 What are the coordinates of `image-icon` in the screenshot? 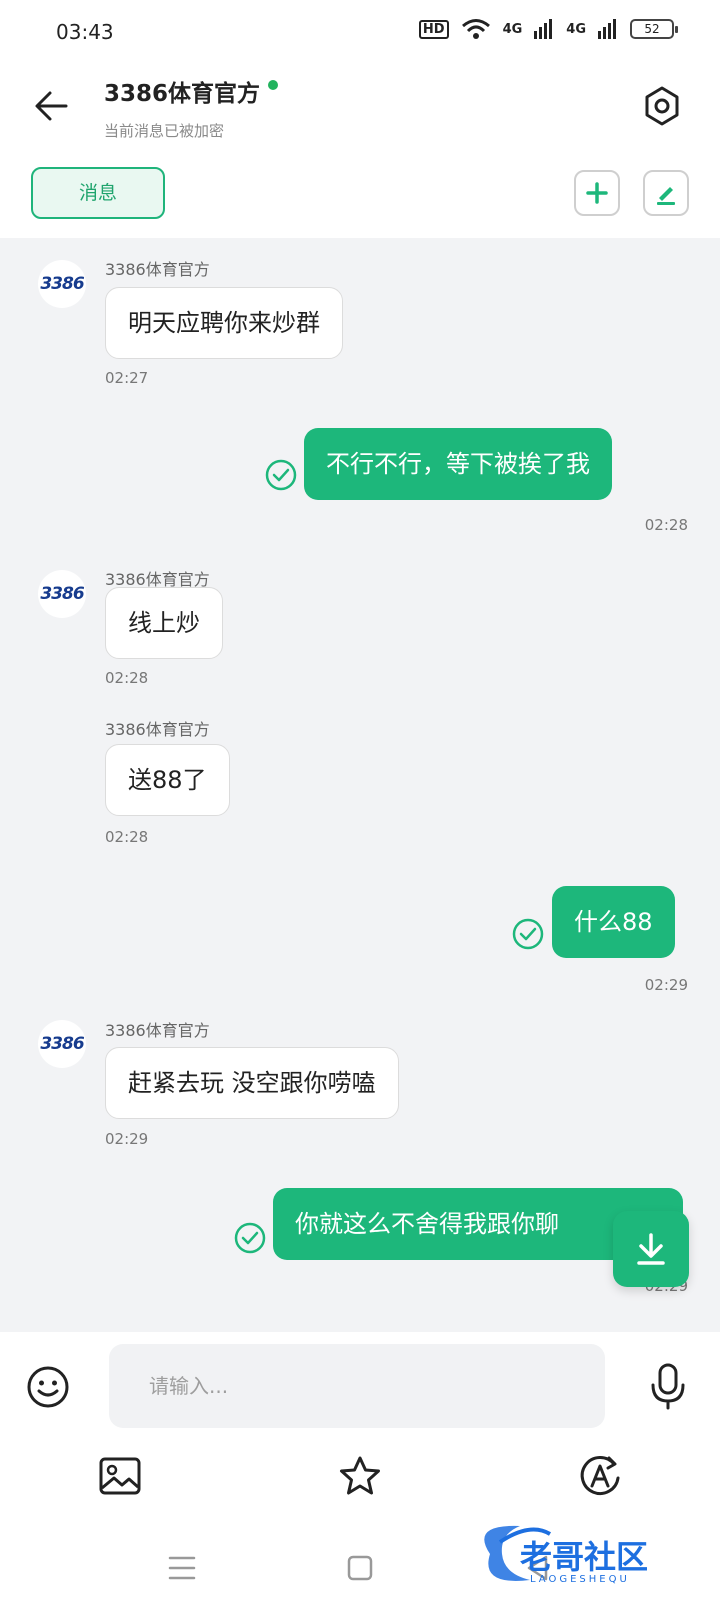 It's located at (120, 1476).